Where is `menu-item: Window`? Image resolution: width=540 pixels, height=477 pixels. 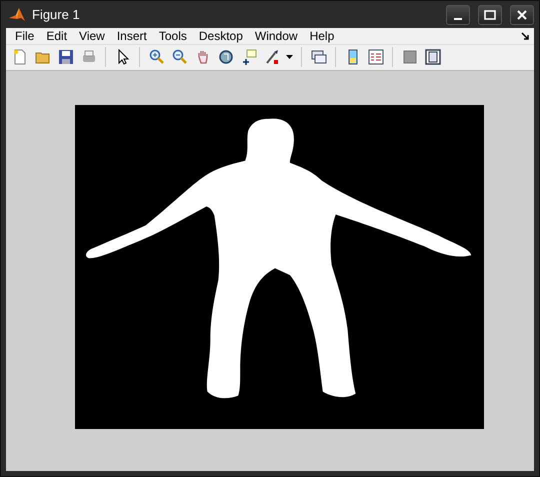
menu-item: Window is located at coordinates (276, 36).